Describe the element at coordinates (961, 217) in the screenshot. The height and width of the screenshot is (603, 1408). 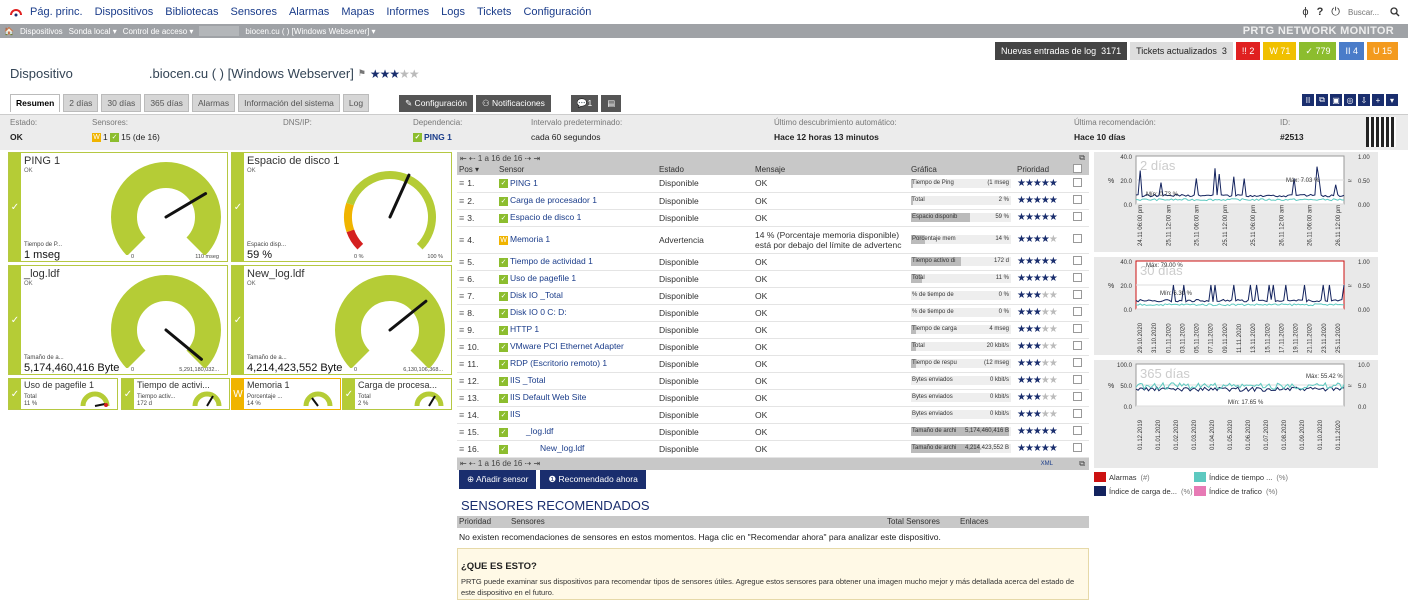
I see `sensor-minigraph: Espacio disponib 59 %` at that location.